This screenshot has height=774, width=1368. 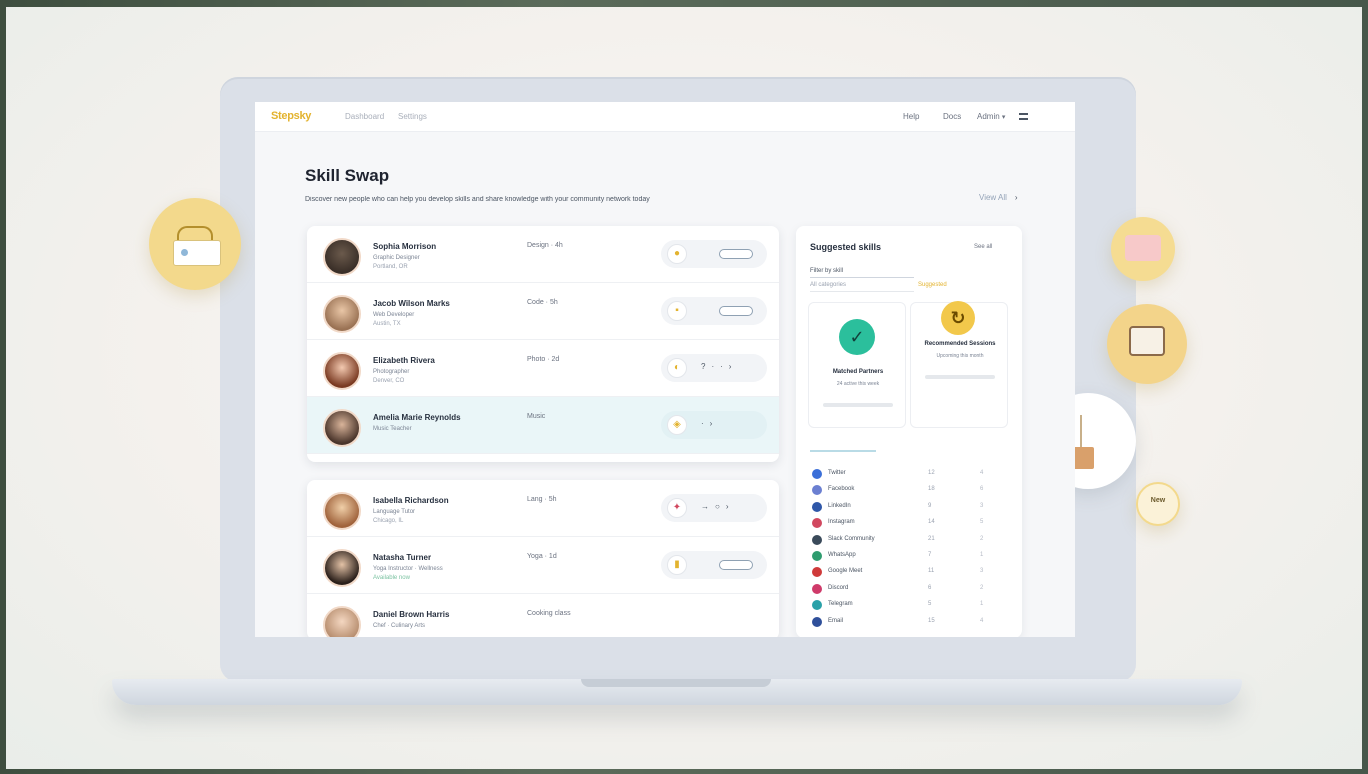 I want to click on row-actions: ◐ ?··›, so click(x=714, y=368).